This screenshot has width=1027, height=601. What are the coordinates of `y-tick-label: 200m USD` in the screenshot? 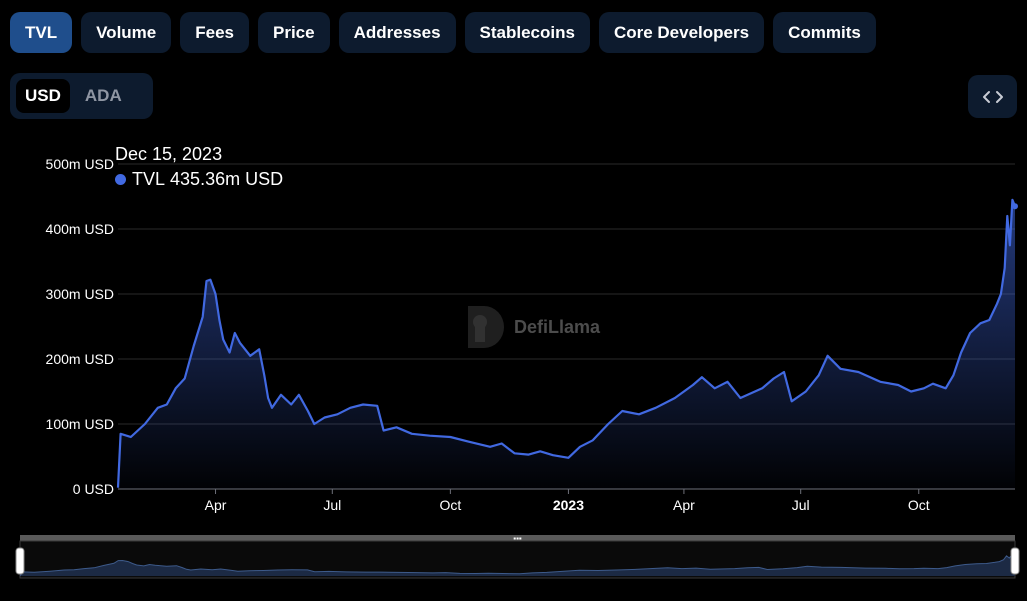 It's located at (80, 359).